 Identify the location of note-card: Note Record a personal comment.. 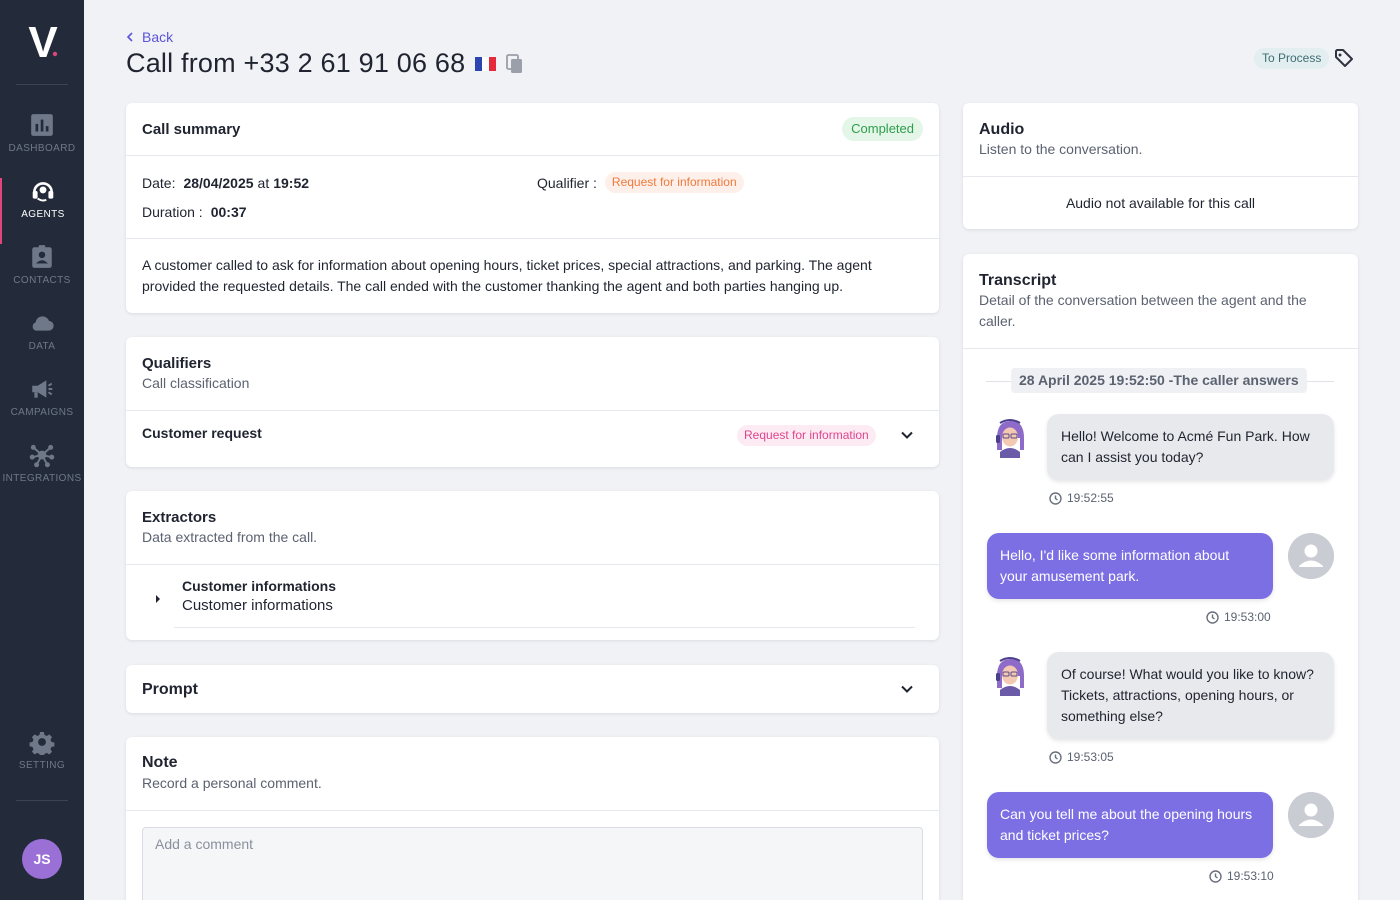
(532, 818).